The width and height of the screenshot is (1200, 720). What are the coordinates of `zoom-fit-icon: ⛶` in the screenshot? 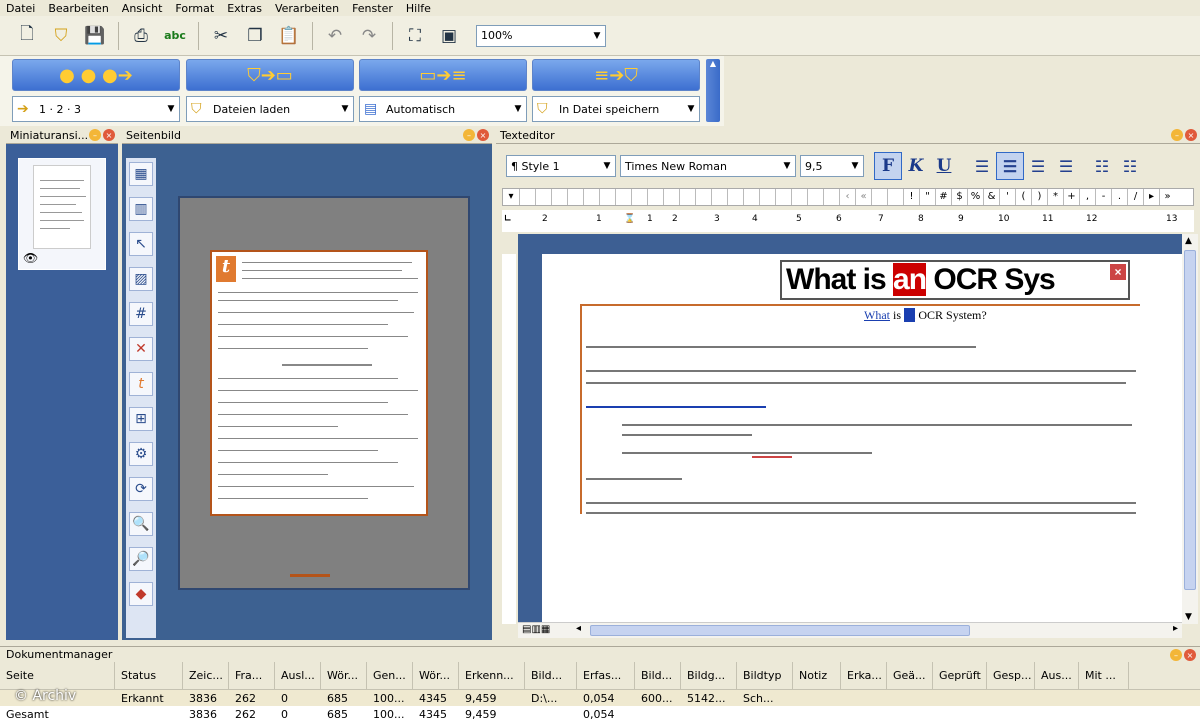 It's located at (415, 36).